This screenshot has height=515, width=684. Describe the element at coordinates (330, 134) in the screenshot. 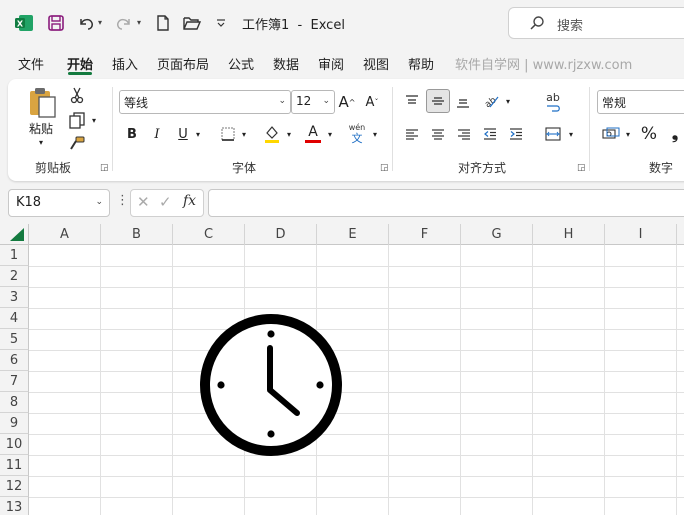

I see `font-color-dropdown-icon: ▾` at that location.